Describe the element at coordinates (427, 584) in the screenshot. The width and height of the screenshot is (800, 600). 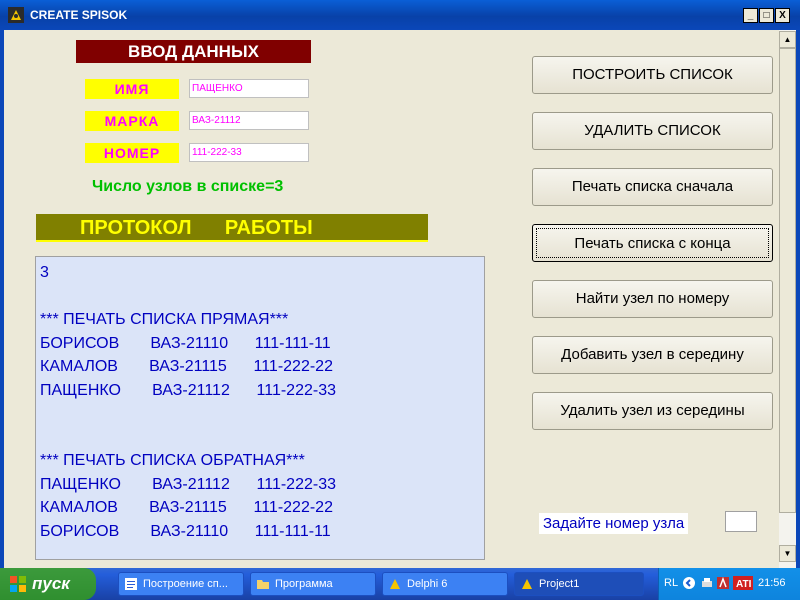
I see `taskbar-item-label: Delphi 6` at that location.